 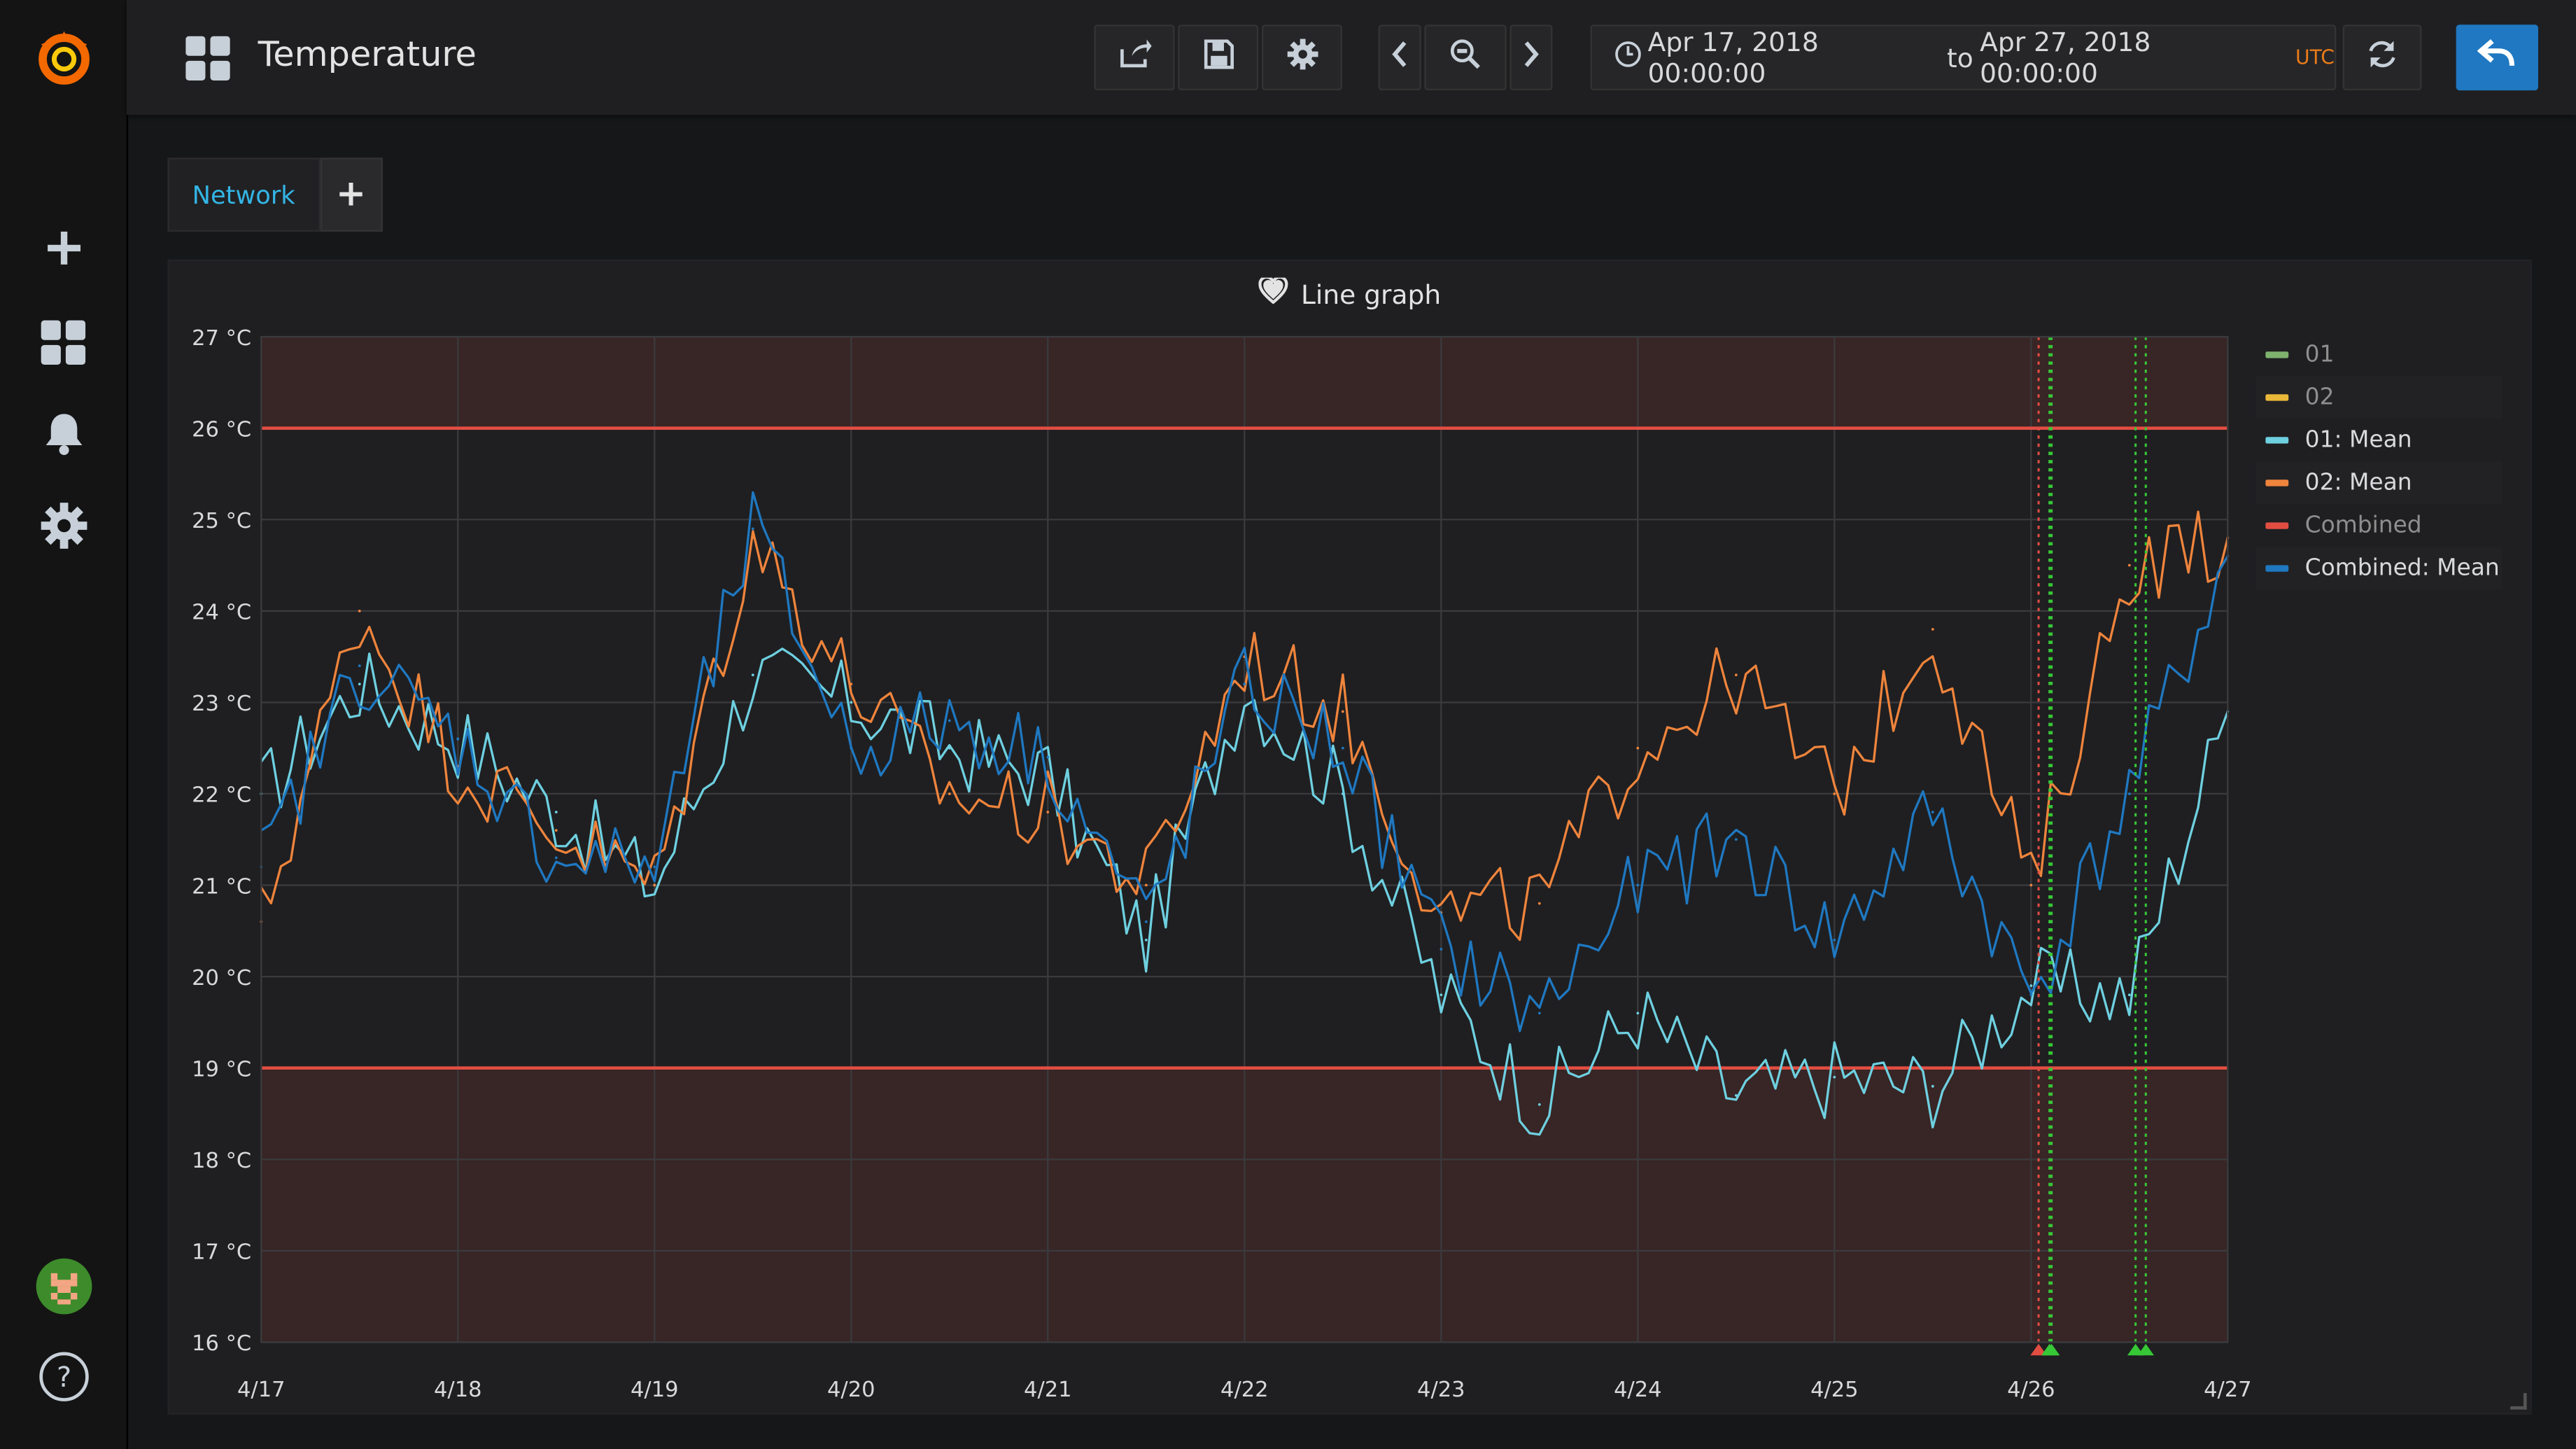 What do you see at coordinates (2402, 568) in the screenshot?
I see `legend-label: Combined: Mean` at bounding box center [2402, 568].